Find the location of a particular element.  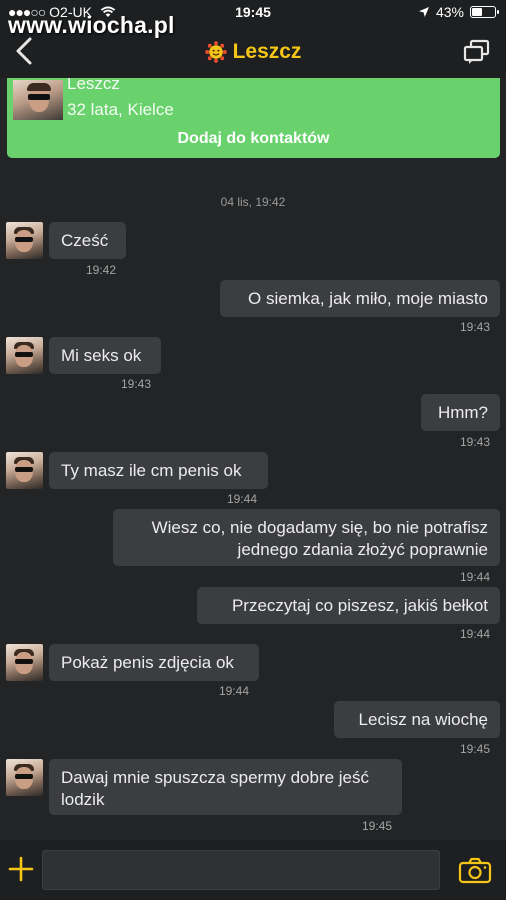

battery-fill is located at coordinates (477, 12).